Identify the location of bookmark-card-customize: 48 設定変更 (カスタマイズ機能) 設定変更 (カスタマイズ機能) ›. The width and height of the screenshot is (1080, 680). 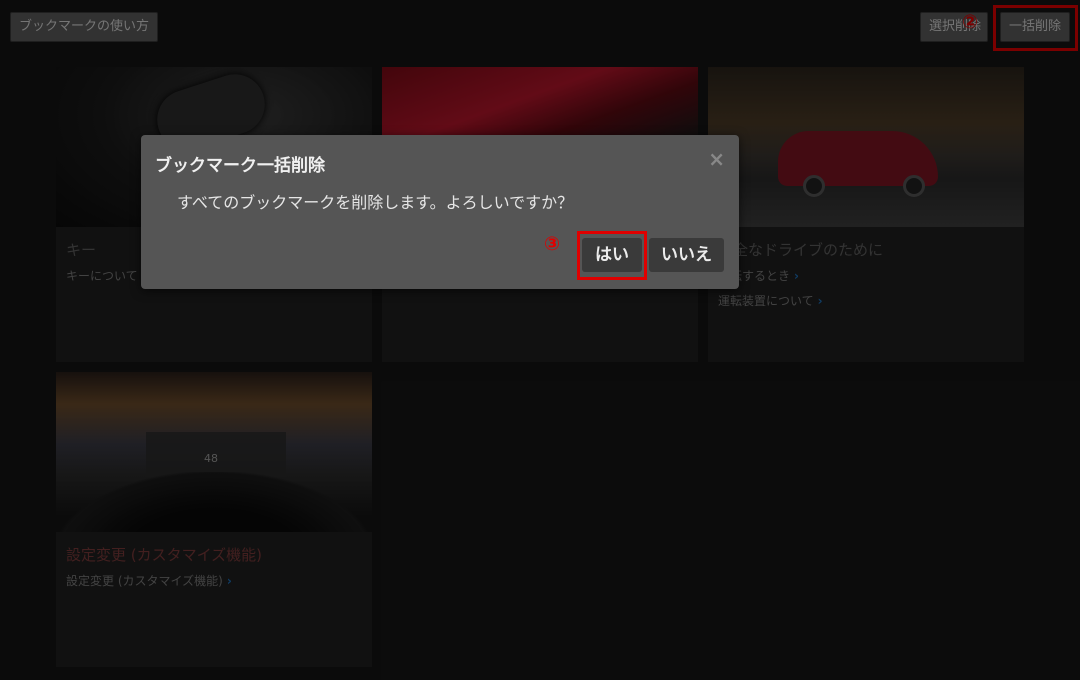
(214, 519).